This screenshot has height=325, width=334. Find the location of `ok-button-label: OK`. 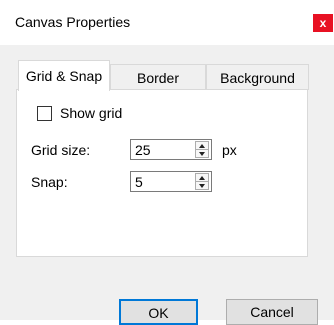

ok-button-label: OK is located at coordinates (158, 313).